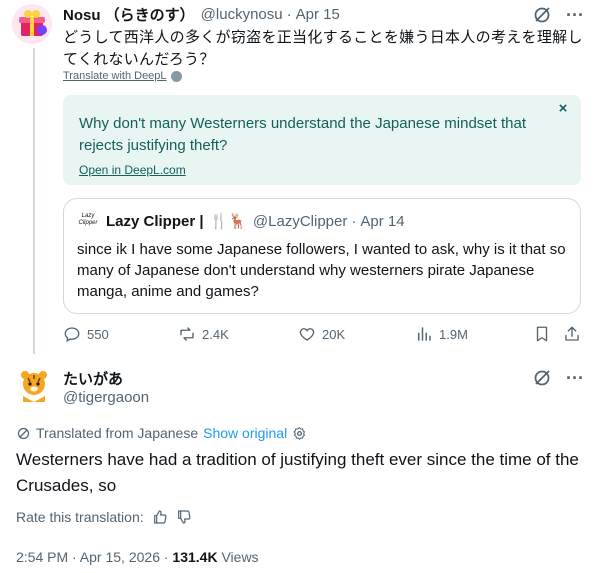 The width and height of the screenshot is (598, 573). I want to click on repost-button: 2.4K, so click(203, 334).